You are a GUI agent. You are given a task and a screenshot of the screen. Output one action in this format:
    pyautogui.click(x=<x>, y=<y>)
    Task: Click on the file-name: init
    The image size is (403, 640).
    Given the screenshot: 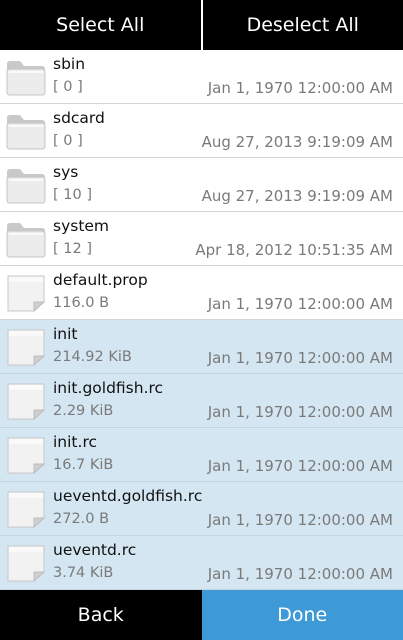 What is the action you would take?
    pyautogui.click(x=65, y=334)
    